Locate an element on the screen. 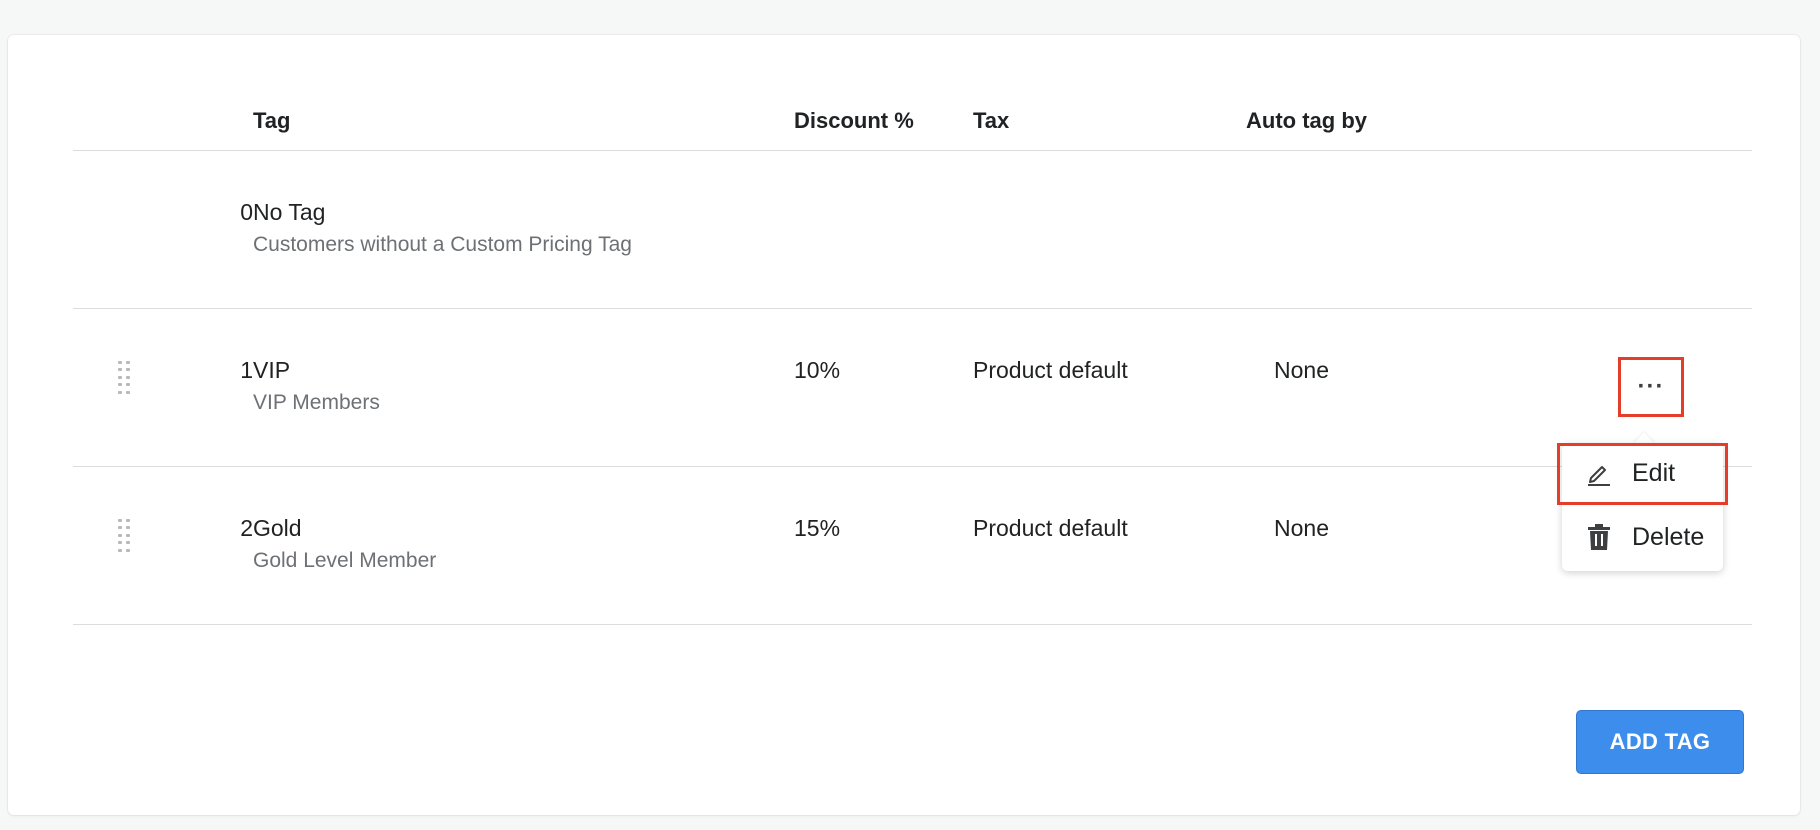  menu-item-edit: Edit is located at coordinates (1642, 473).